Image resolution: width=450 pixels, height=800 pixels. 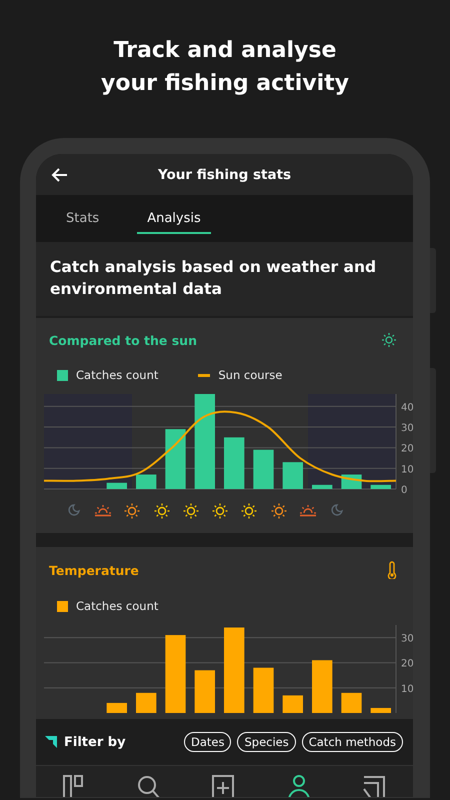 I want to click on search-icon, so click(x=148, y=785).